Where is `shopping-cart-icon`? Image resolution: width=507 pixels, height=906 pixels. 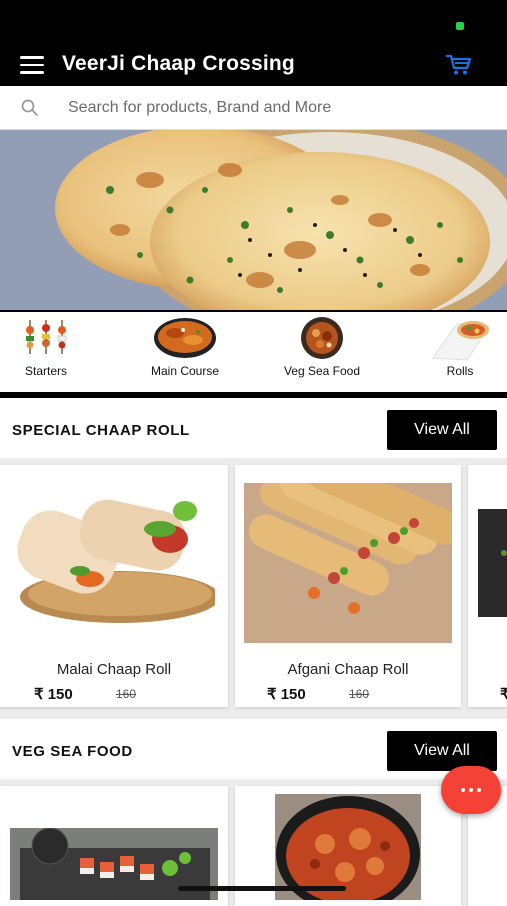 shopping-cart-icon is located at coordinates (459, 65).